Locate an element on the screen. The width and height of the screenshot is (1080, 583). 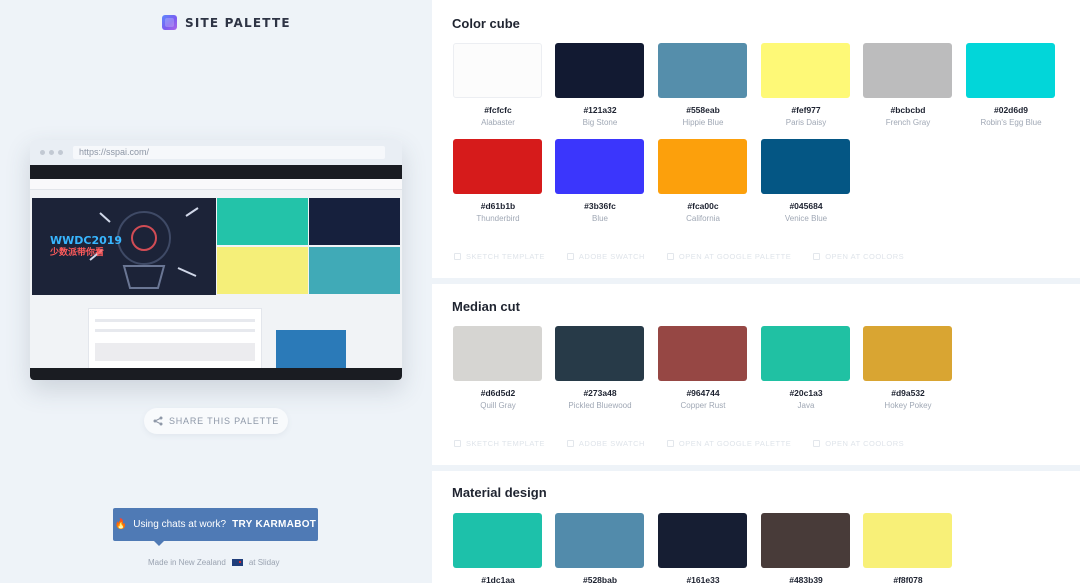
color-swatch: #fca00c California is located at coordinates (703, 181).